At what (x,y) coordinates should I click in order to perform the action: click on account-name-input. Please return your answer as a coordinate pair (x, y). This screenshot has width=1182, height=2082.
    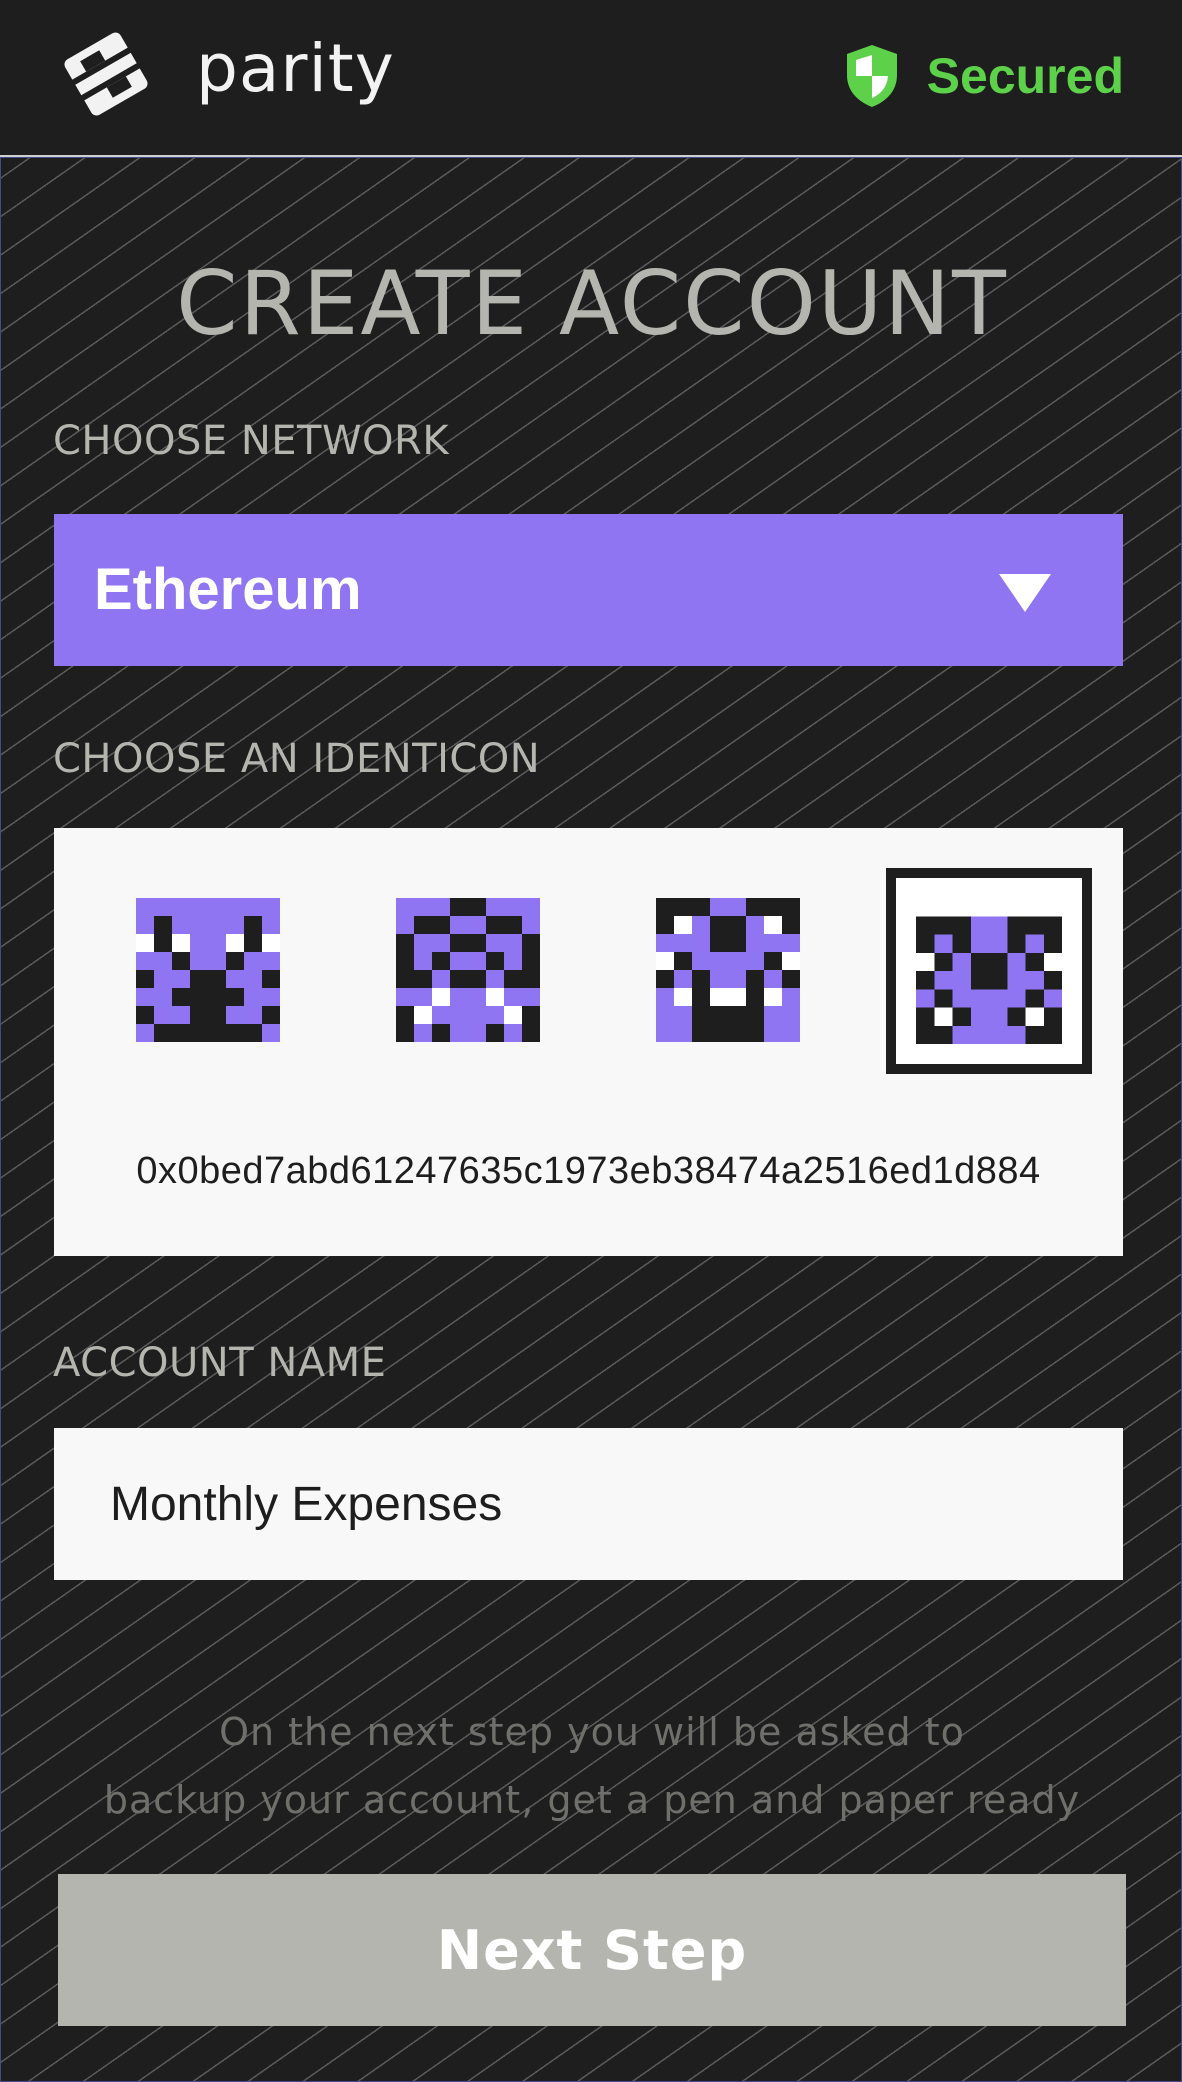
    Looking at the image, I should click on (588, 1504).